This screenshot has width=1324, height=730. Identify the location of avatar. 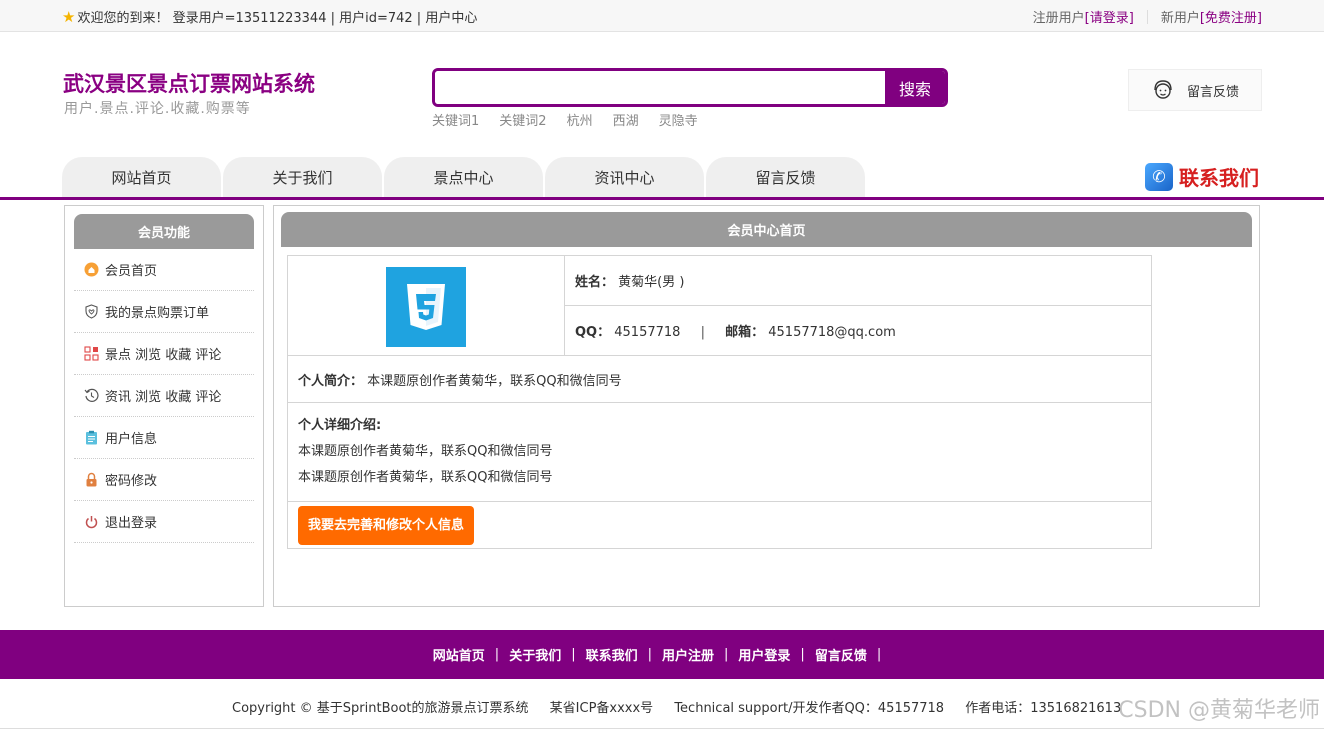
(426, 307).